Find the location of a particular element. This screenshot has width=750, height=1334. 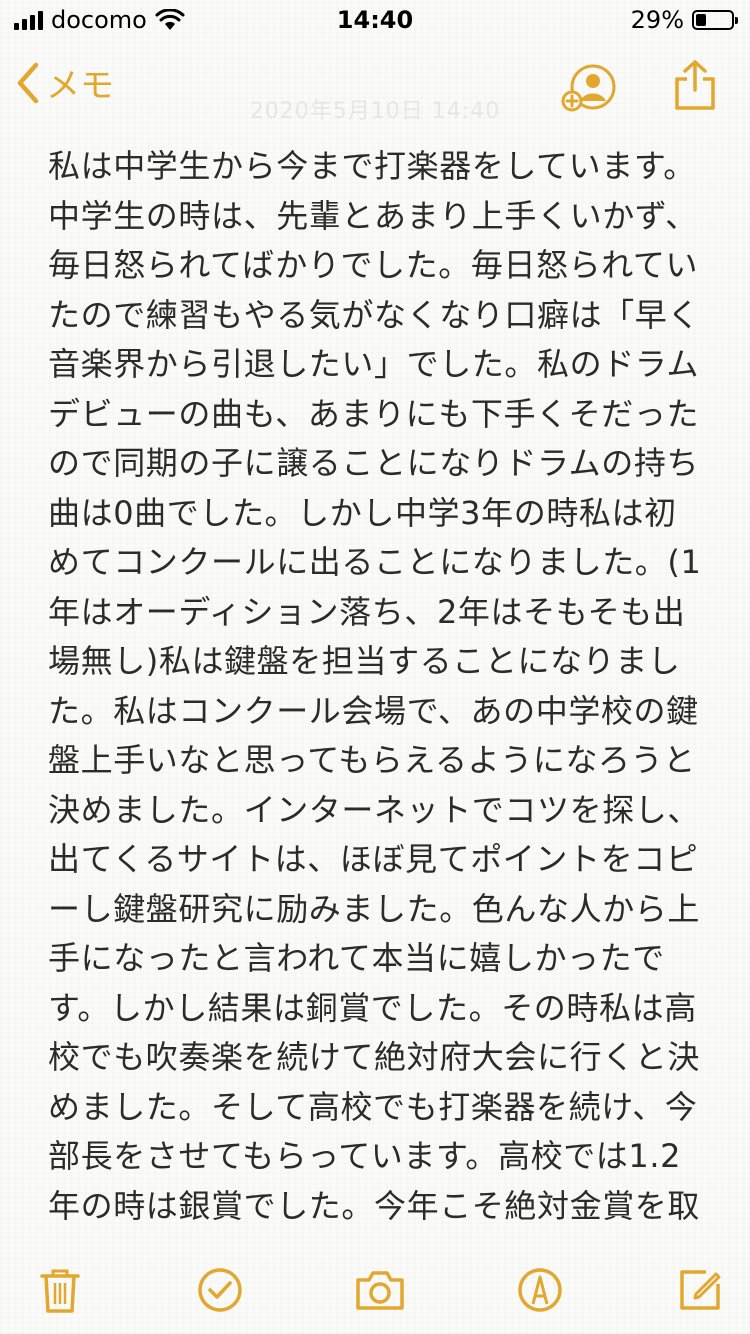

battery-level-fill is located at coordinates (701, 20).